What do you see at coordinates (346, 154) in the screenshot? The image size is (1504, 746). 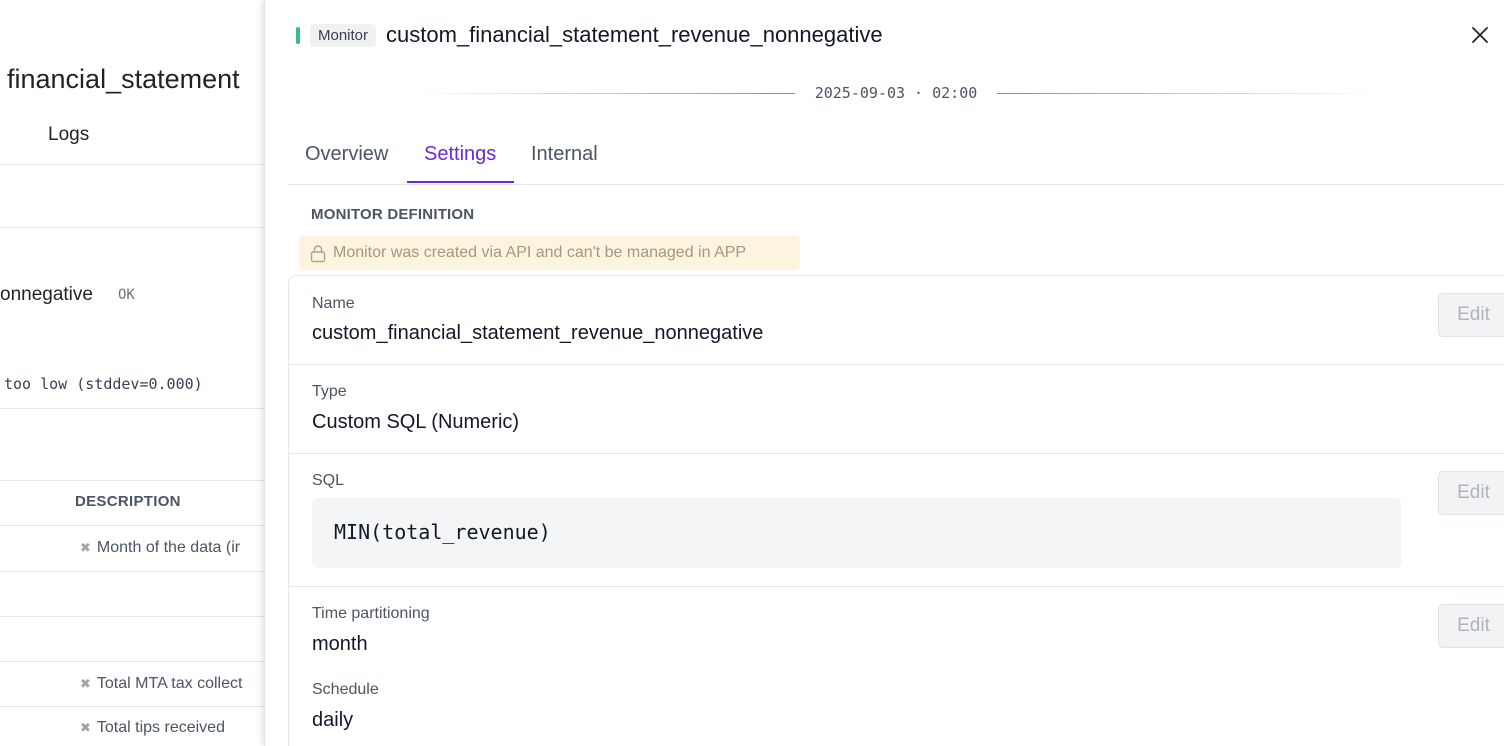 I see `tab-overview: Overview` at bounding box center [346, 154].